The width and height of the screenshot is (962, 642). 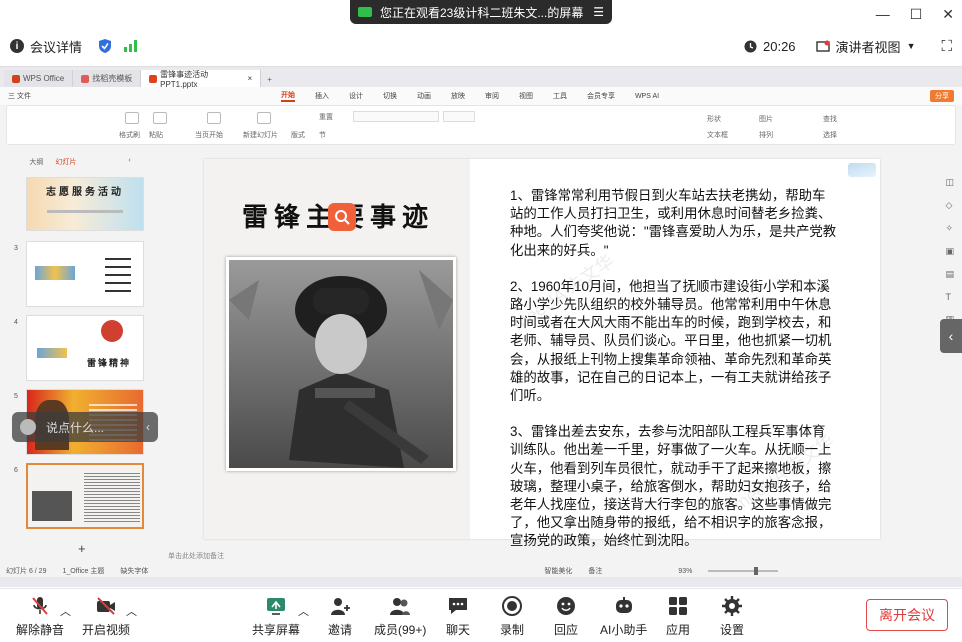 I want to click on members-button: 成员(99+), so click(x=400, y=616).